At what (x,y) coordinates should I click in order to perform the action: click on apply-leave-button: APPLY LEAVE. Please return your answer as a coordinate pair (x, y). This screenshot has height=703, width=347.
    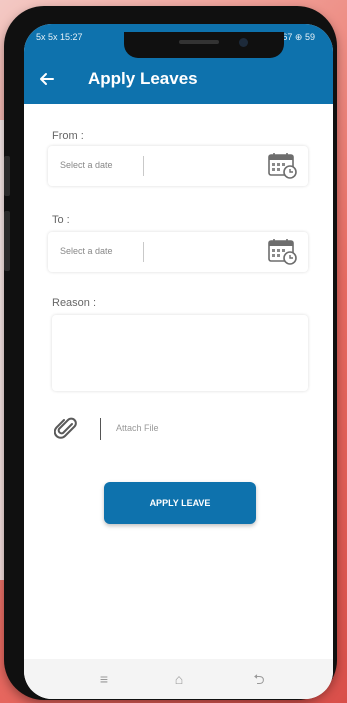
    Looking at the image, I should click on (180, 503).